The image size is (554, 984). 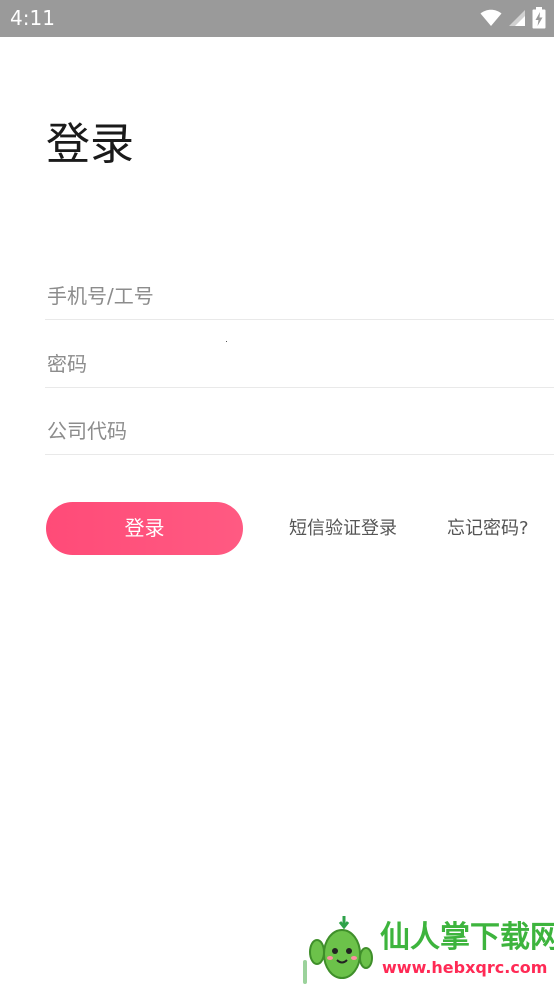 What do you see at coordinates (297, 296) in the screenshot?
I see `phone-input` at bounding box center [297, 296].